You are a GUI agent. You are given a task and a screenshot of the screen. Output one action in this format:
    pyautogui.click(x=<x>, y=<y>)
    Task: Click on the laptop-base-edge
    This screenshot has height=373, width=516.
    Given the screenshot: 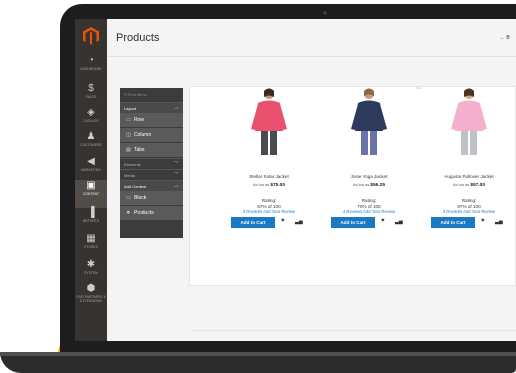 What is the action you would take?
    pyautogui.click(x=258, y=354)
    